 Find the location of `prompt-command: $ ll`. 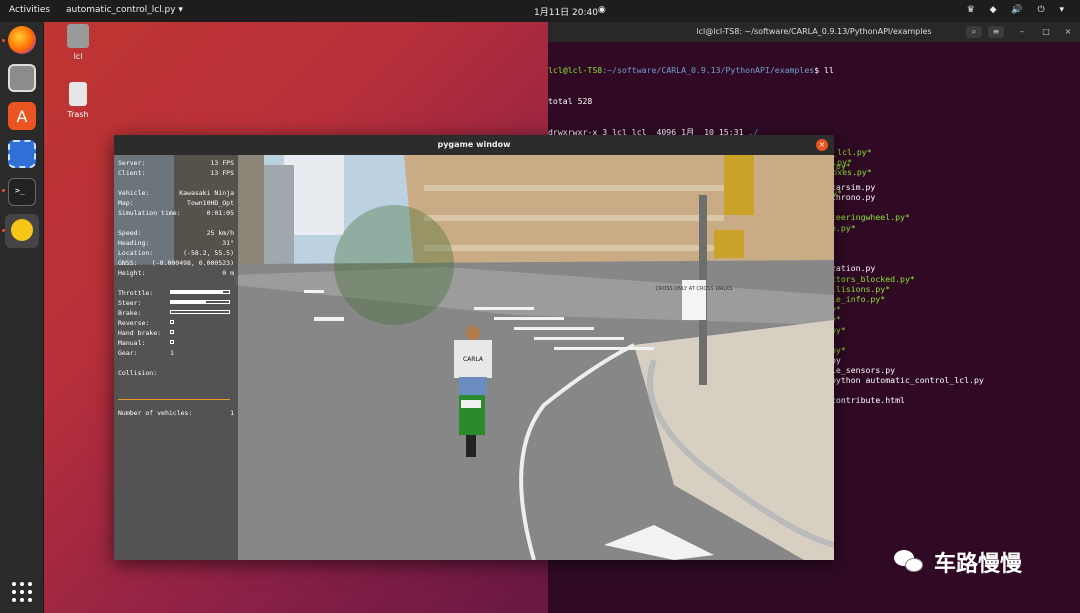

prompt-command: $ ll is located at coordinates (824, 70).